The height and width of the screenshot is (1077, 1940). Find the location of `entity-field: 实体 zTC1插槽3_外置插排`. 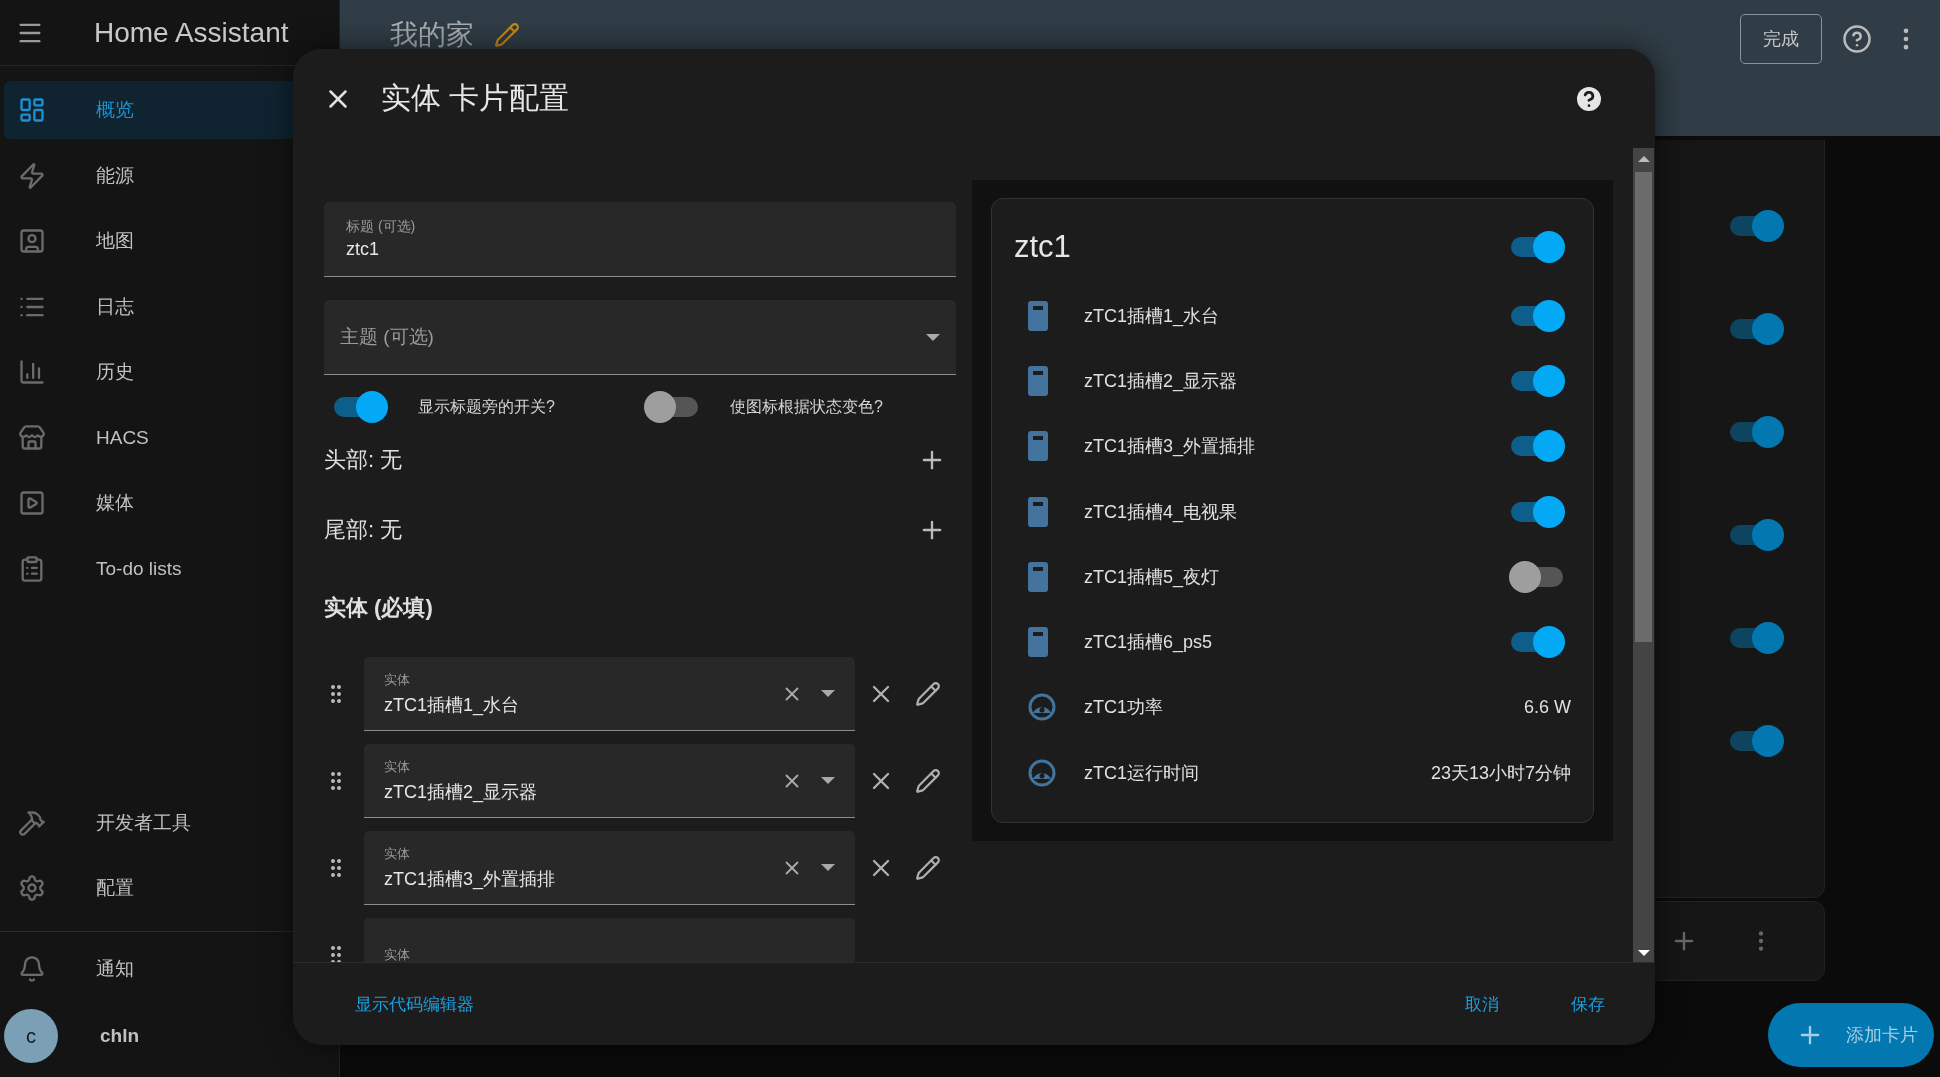

entity-field: 实体 zTC1插槽3_外置插排 is located at coordinates (609, 868).